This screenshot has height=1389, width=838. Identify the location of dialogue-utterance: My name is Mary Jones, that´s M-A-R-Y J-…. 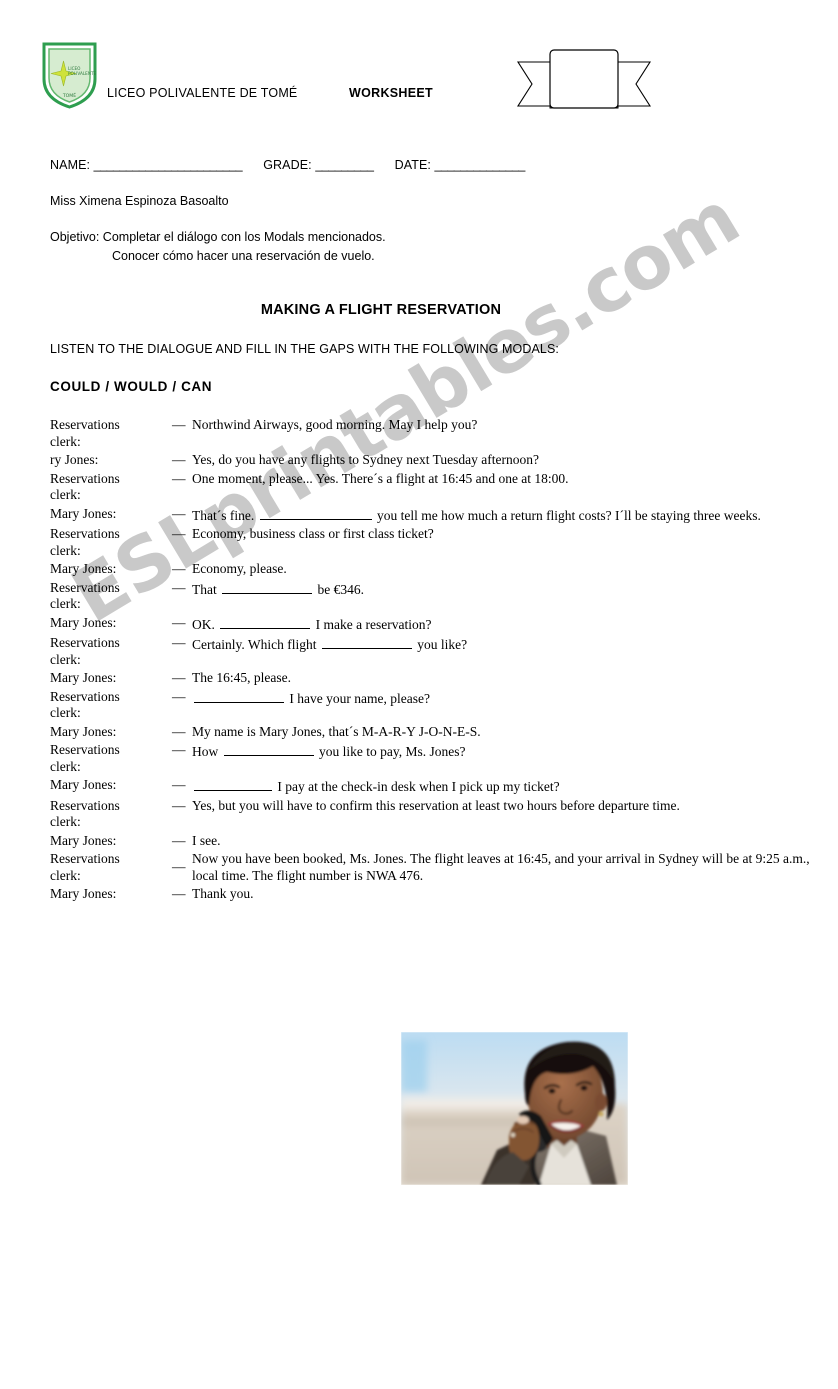
(336, 731).